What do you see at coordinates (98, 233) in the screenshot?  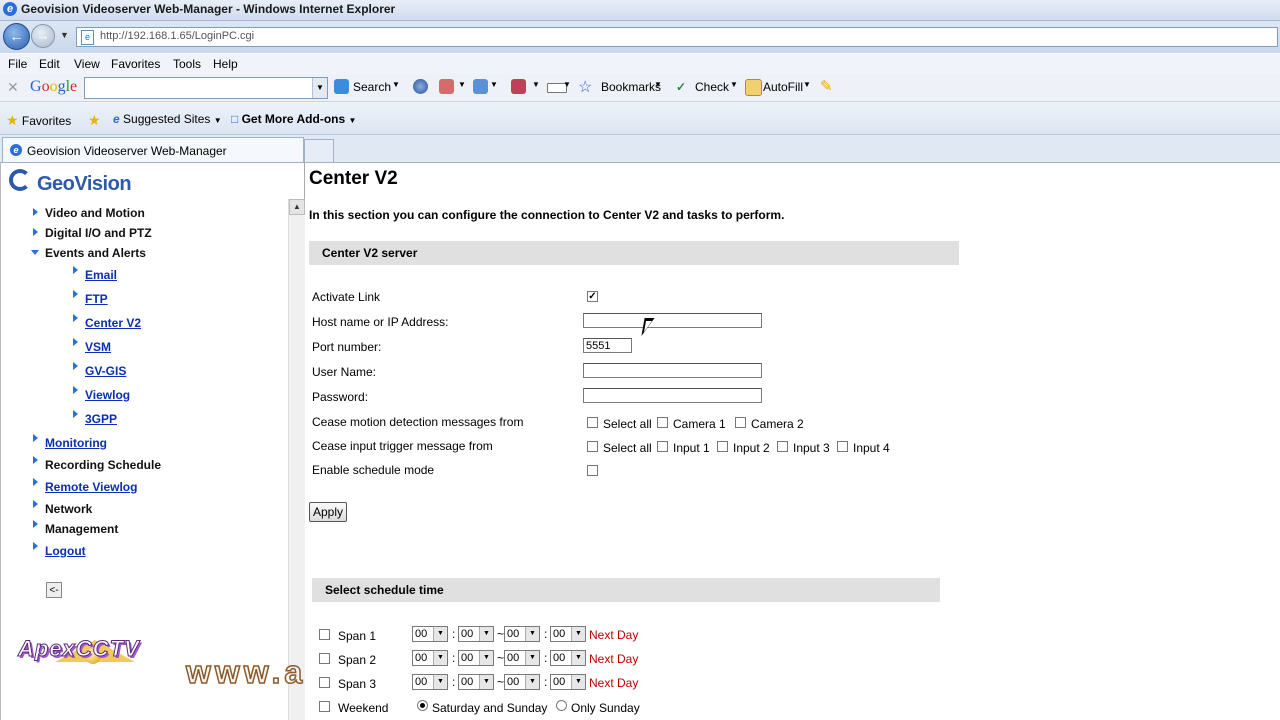 I see `nav-digital-io-ptz: Digital I/O and PTZ` at bounding box center [98, 233].